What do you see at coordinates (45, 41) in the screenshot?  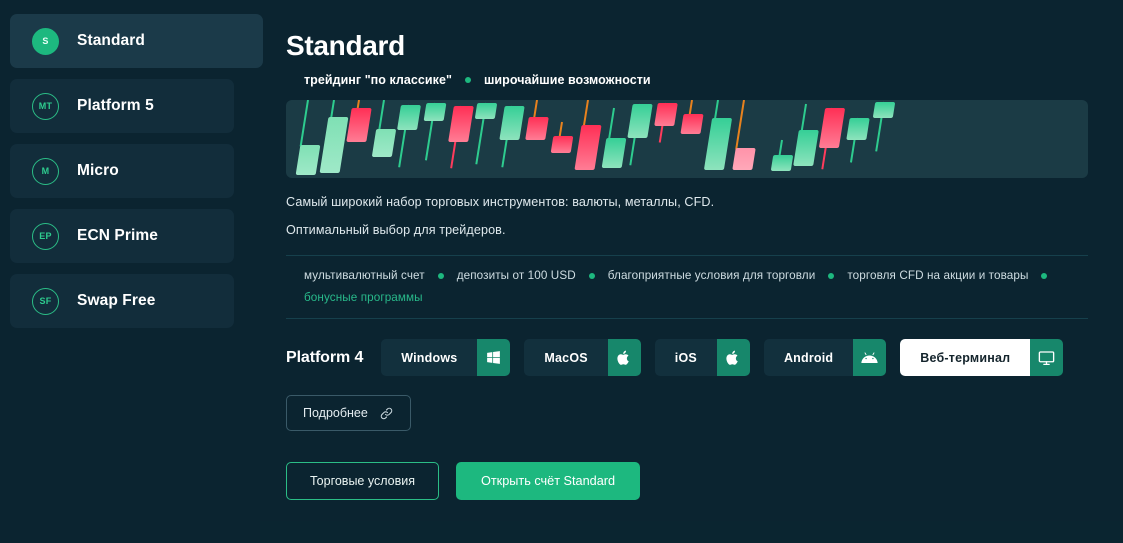 I see `account-badge-icon: S` at bounding box center [45, 41].